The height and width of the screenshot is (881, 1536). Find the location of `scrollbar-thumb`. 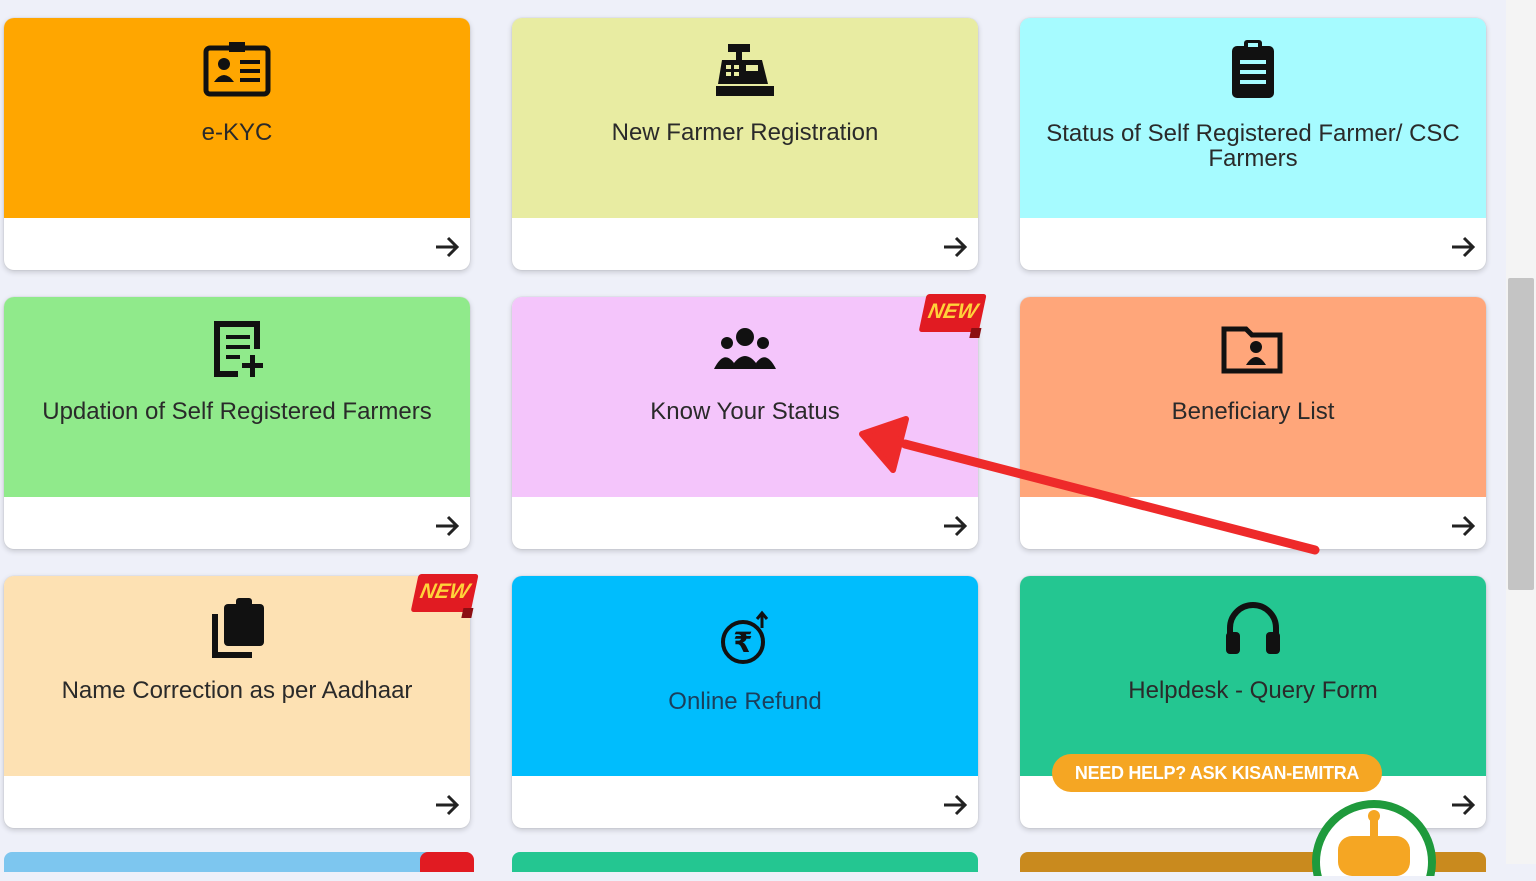

scrollbar-thumb is located at coordinates (1521, 434).